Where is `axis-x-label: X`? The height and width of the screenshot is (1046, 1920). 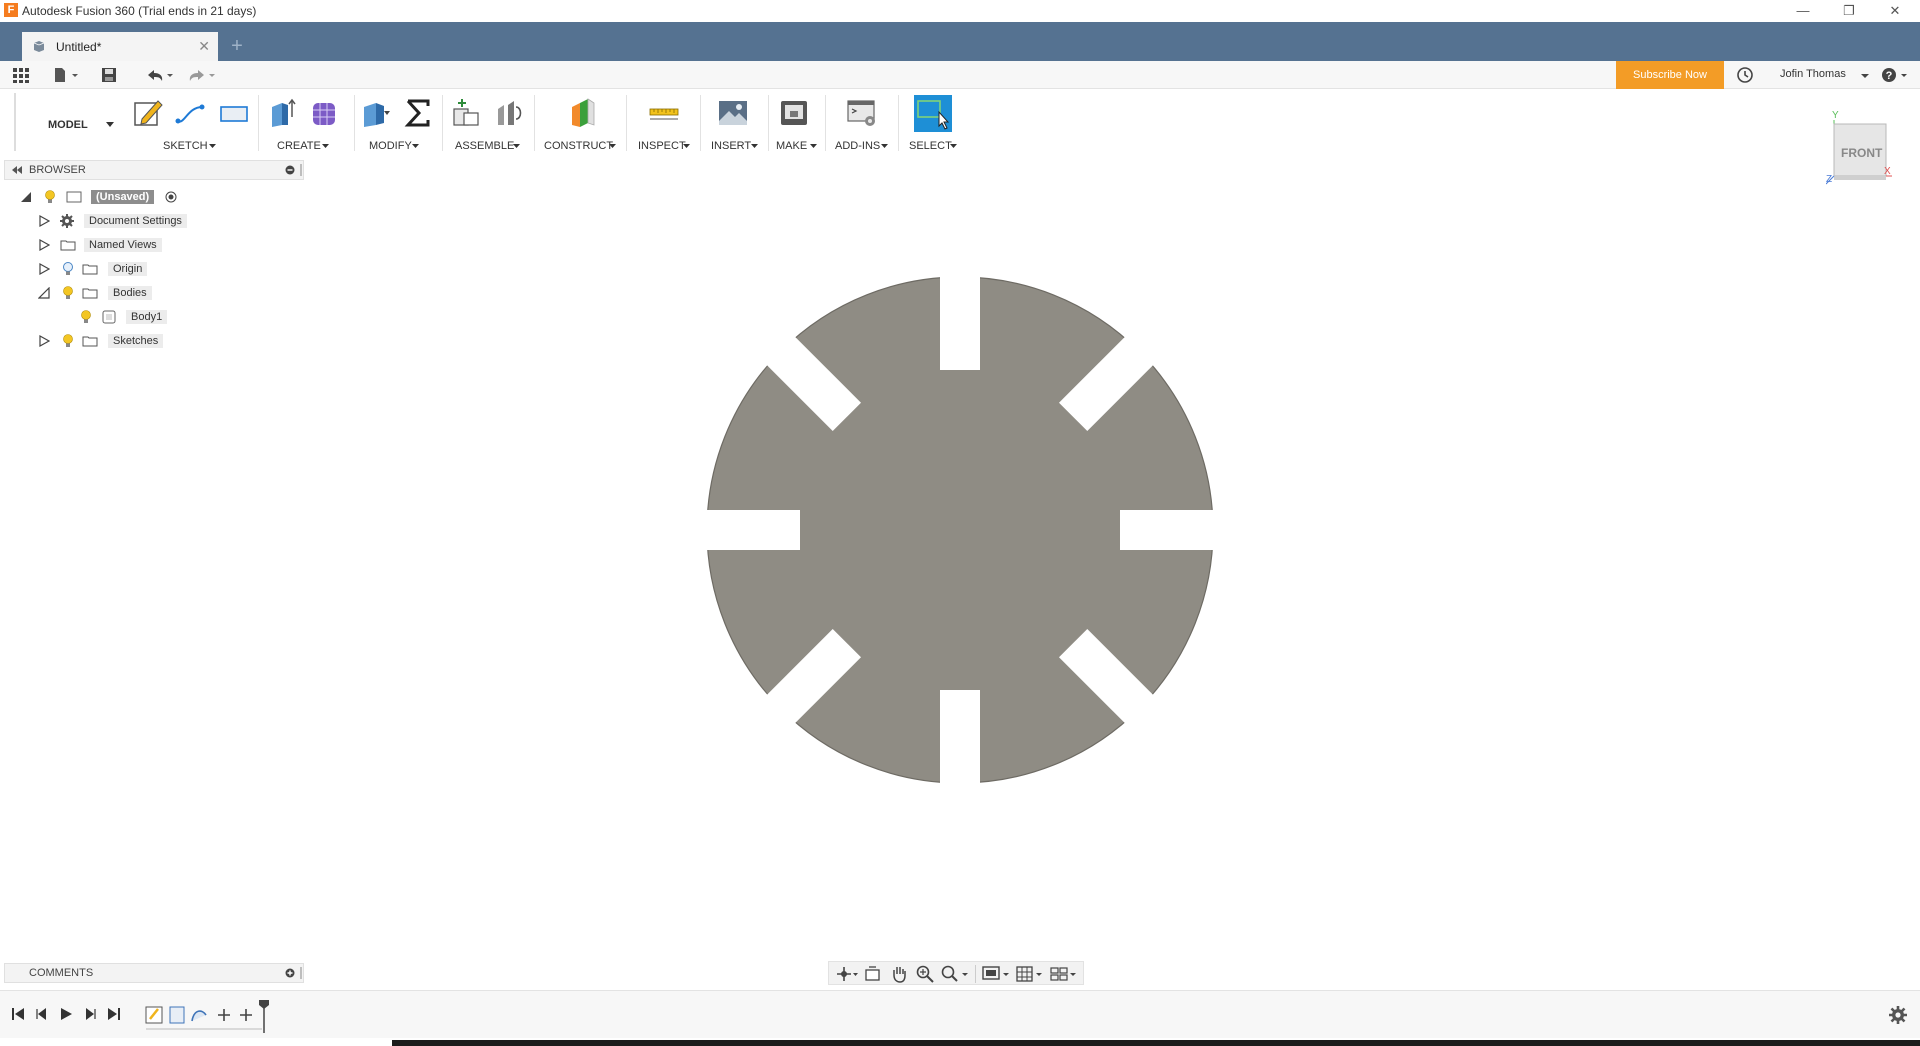
axis-x-label: X is located at coordinates (1887, 171).